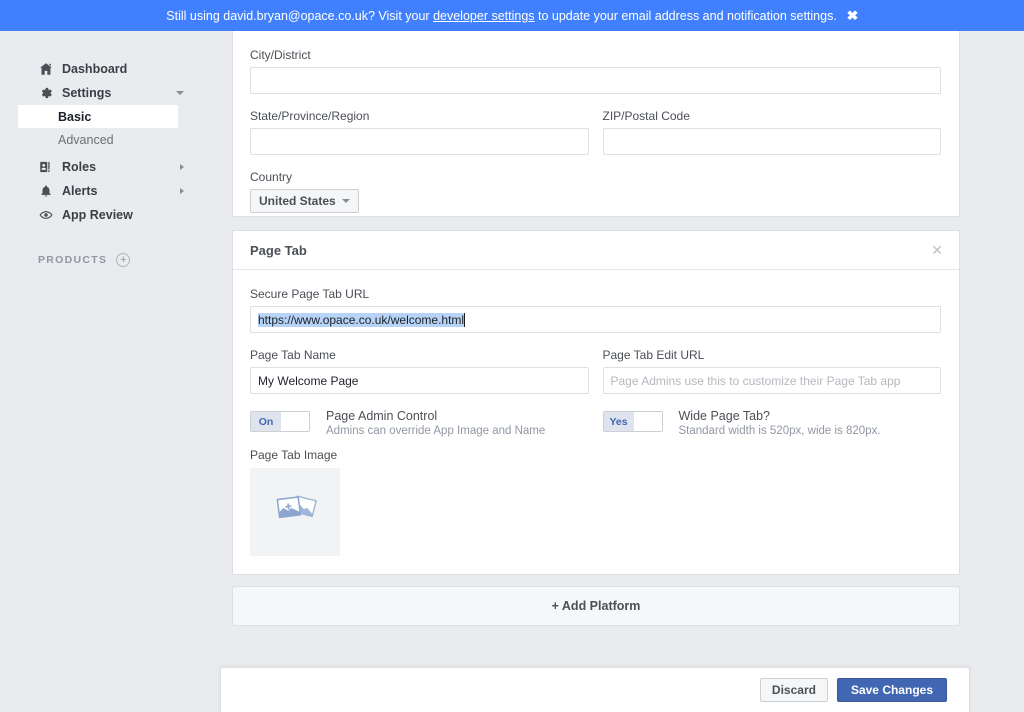 This screenshot has height=712, width=1024. Describe the element at coordinates (771, 141) in the screenshot. I see `zip-input` at that location.